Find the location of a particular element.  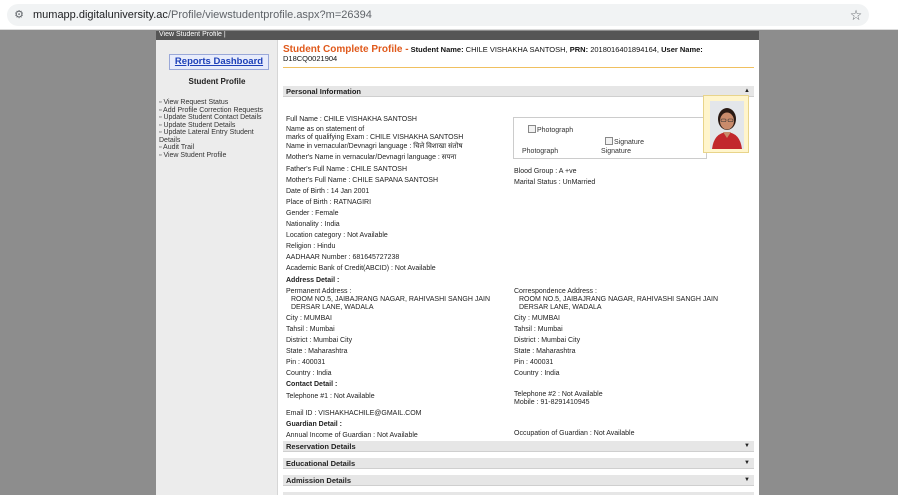

sidebar-item-view-request-status: ▫ View Request Status is located at coordinates (218, 103).